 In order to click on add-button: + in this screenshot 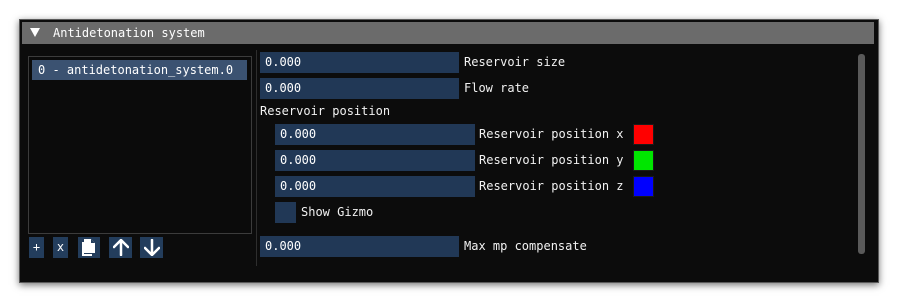, I will do `click(36, 247)`.